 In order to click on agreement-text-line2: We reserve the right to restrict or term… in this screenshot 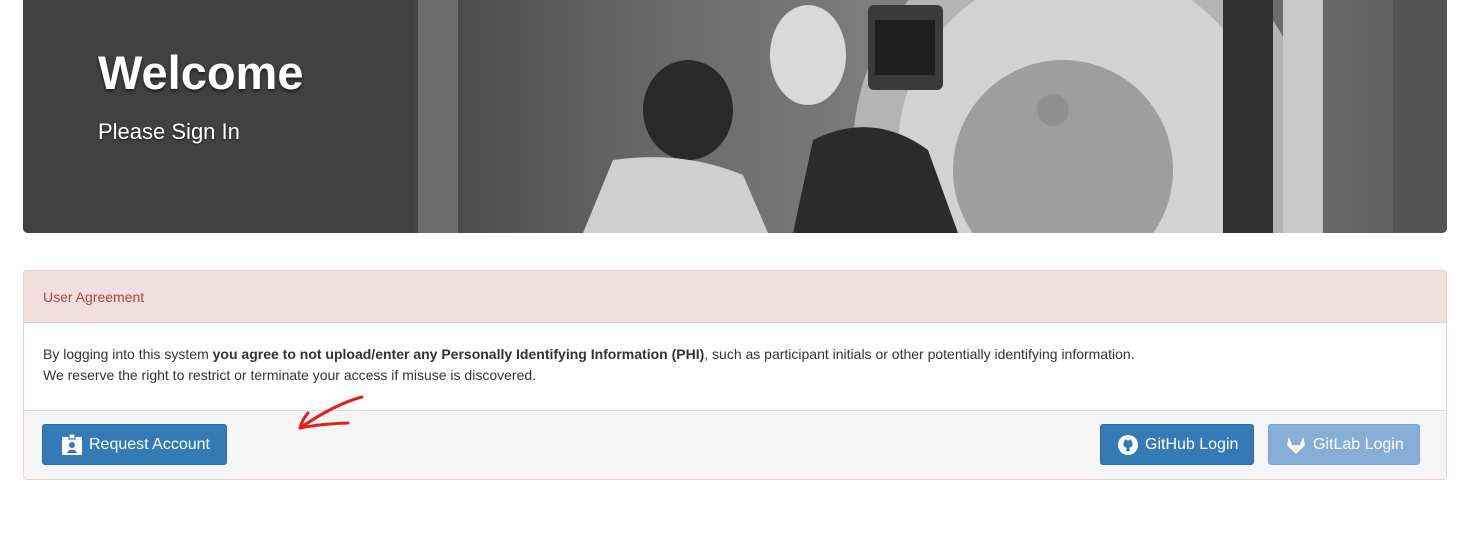, I will do `click(290, 375)`.